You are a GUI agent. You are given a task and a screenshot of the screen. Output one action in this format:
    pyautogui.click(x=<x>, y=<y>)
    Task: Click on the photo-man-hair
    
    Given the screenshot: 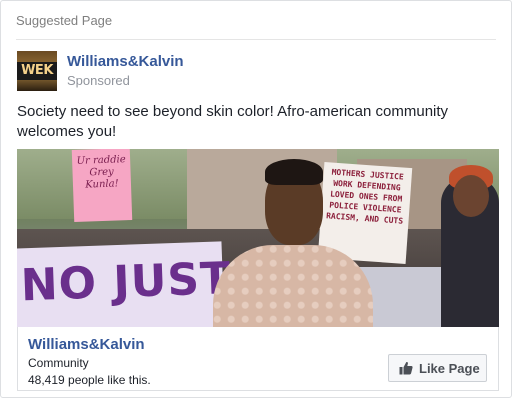 What is the action you would take?
    pyautogui.click(x=294, y=172)
    